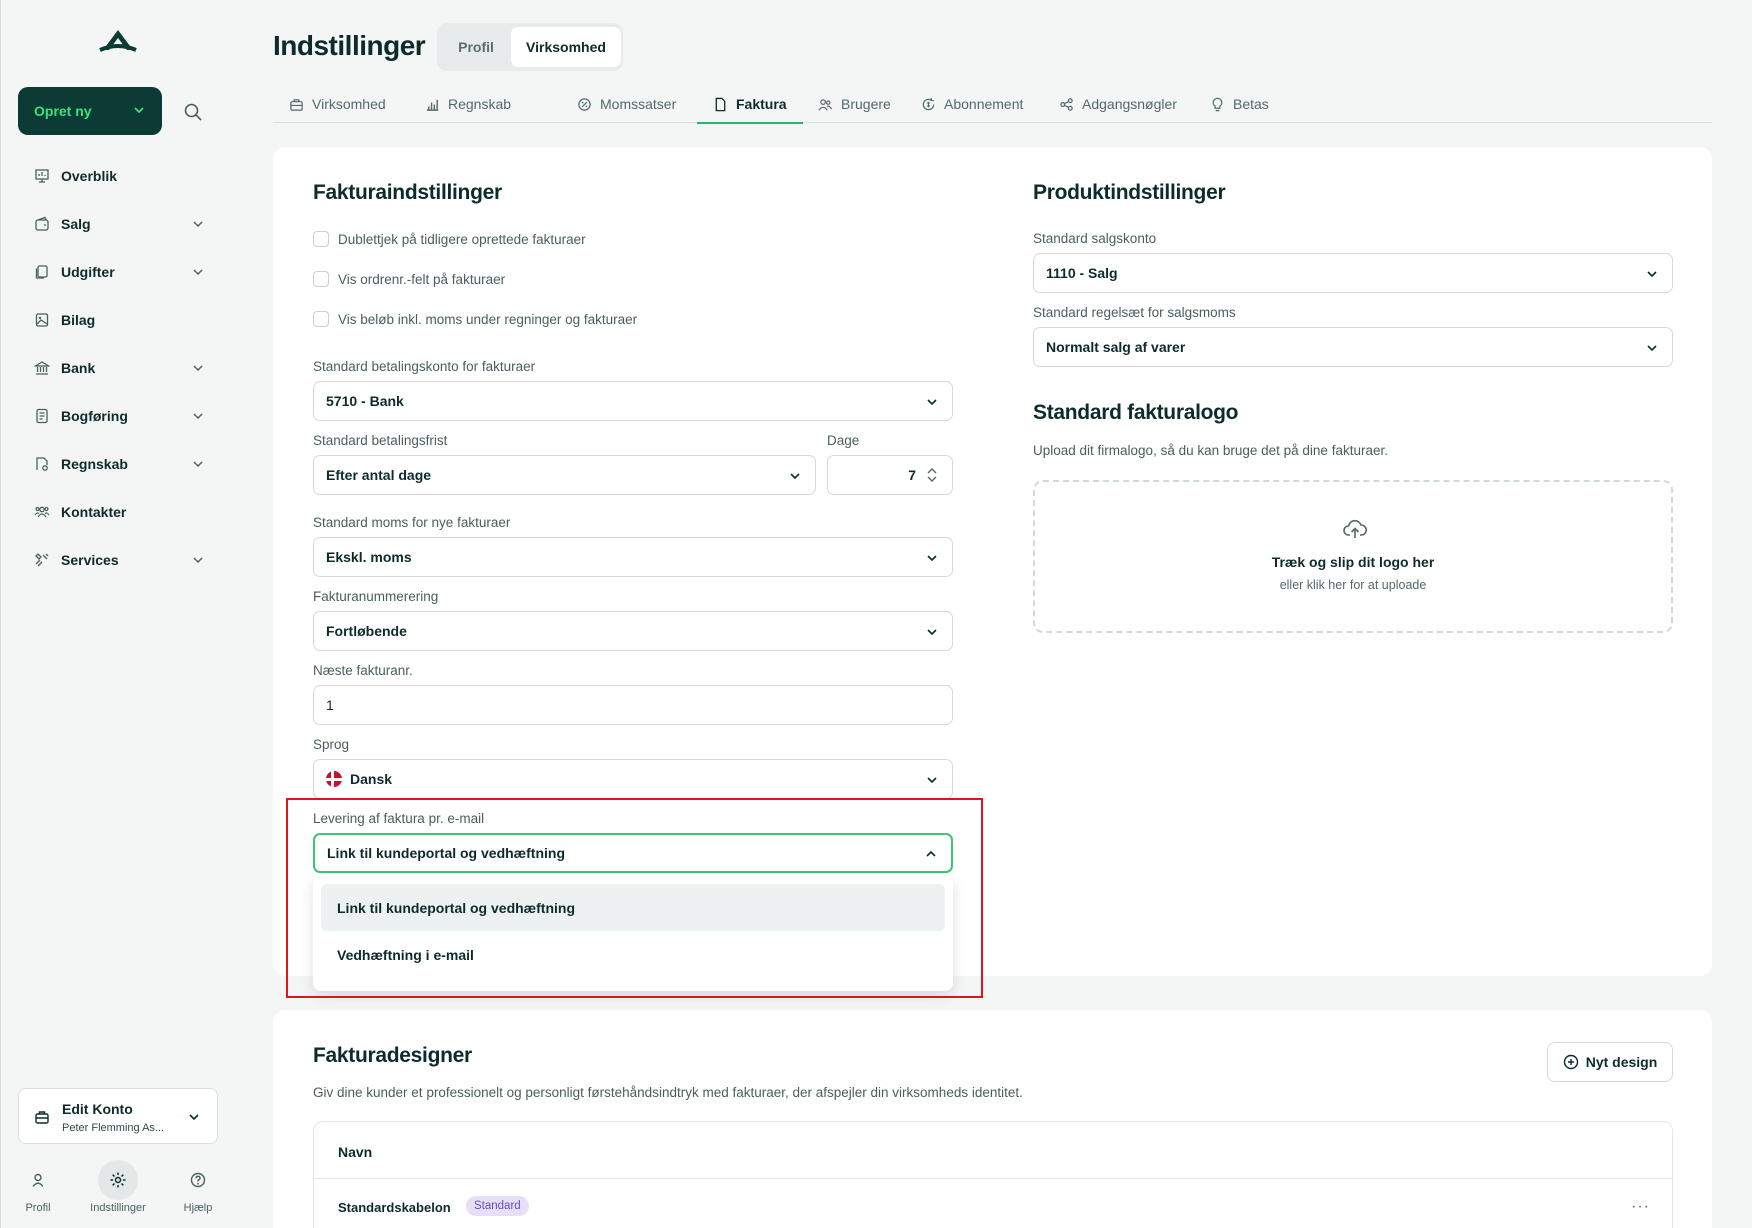 The height and width of the screenshot is (1228, 1752). What do you see at coordinates (42, 512) in the screenshot?
I see `contacts-icon` at bounding box center [42, 512].